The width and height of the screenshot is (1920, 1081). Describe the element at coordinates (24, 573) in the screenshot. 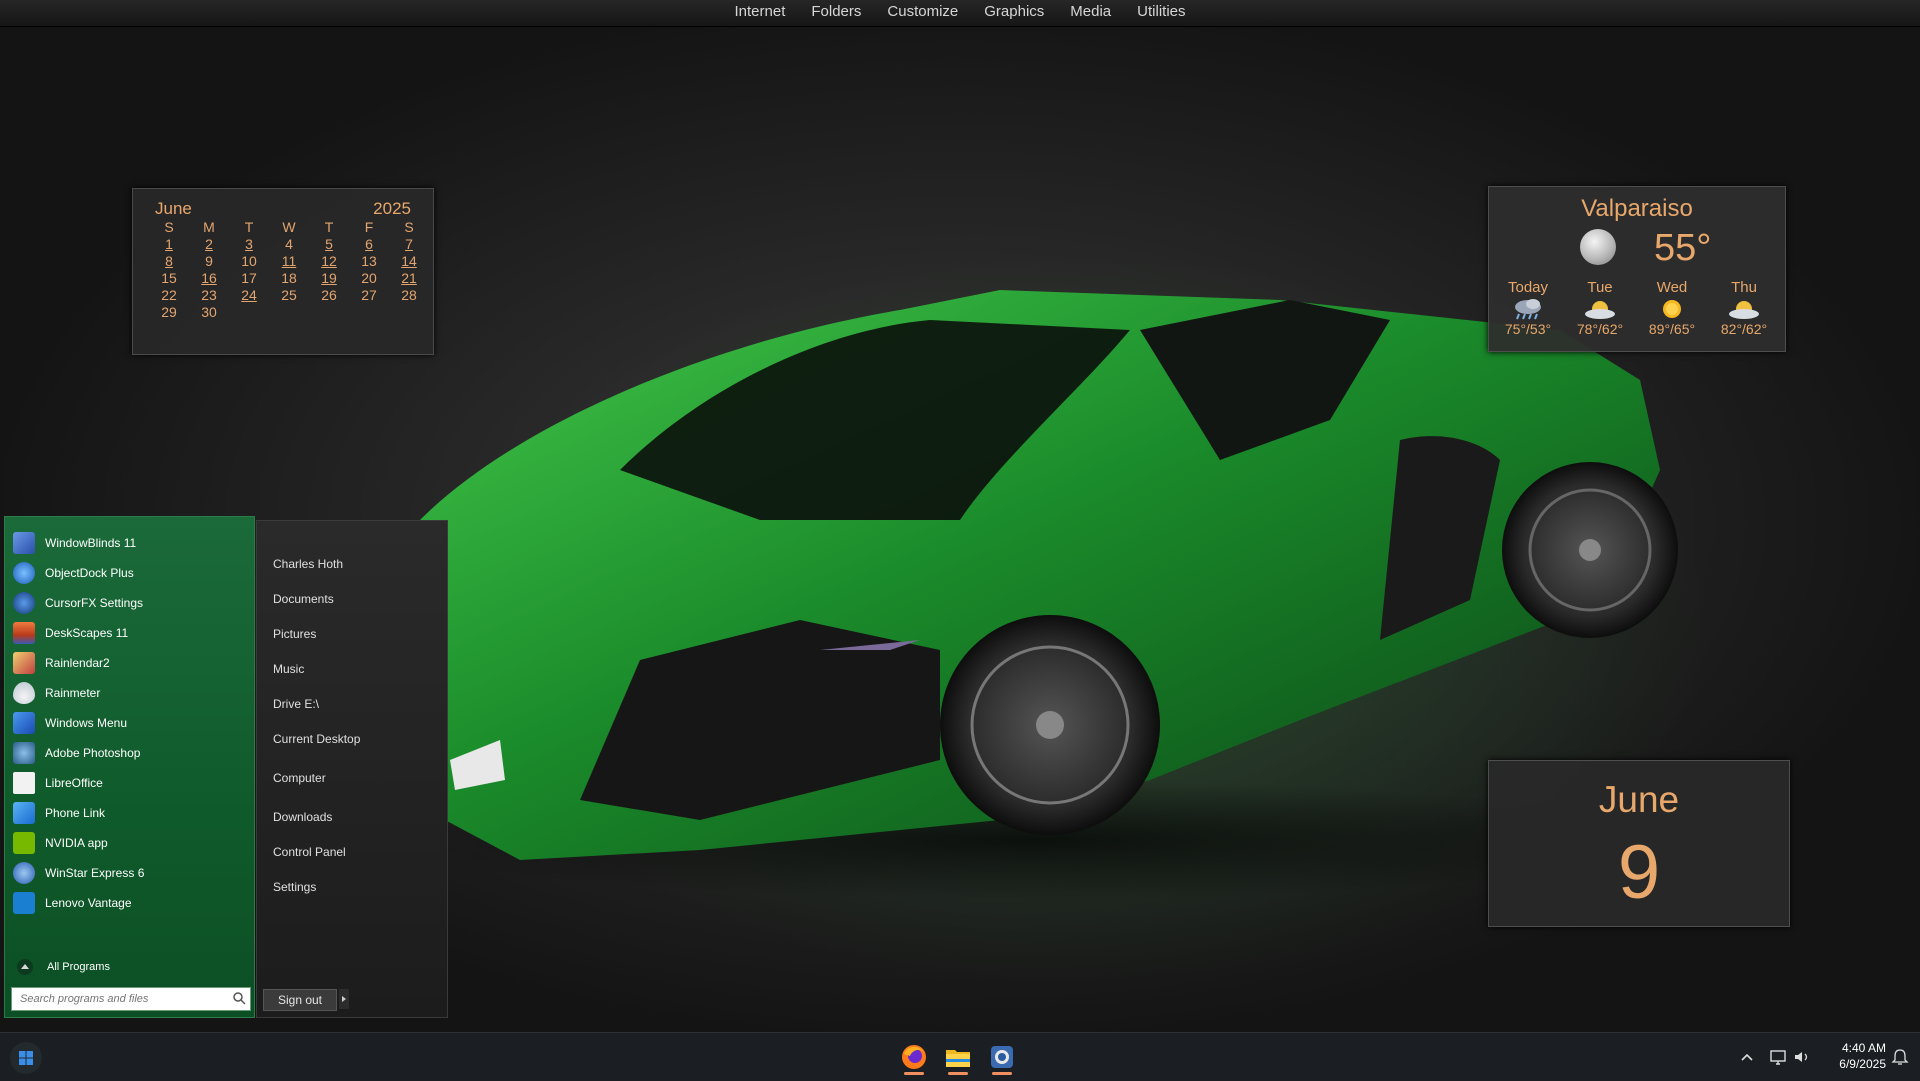

I see `objectdock-icon` at that location.